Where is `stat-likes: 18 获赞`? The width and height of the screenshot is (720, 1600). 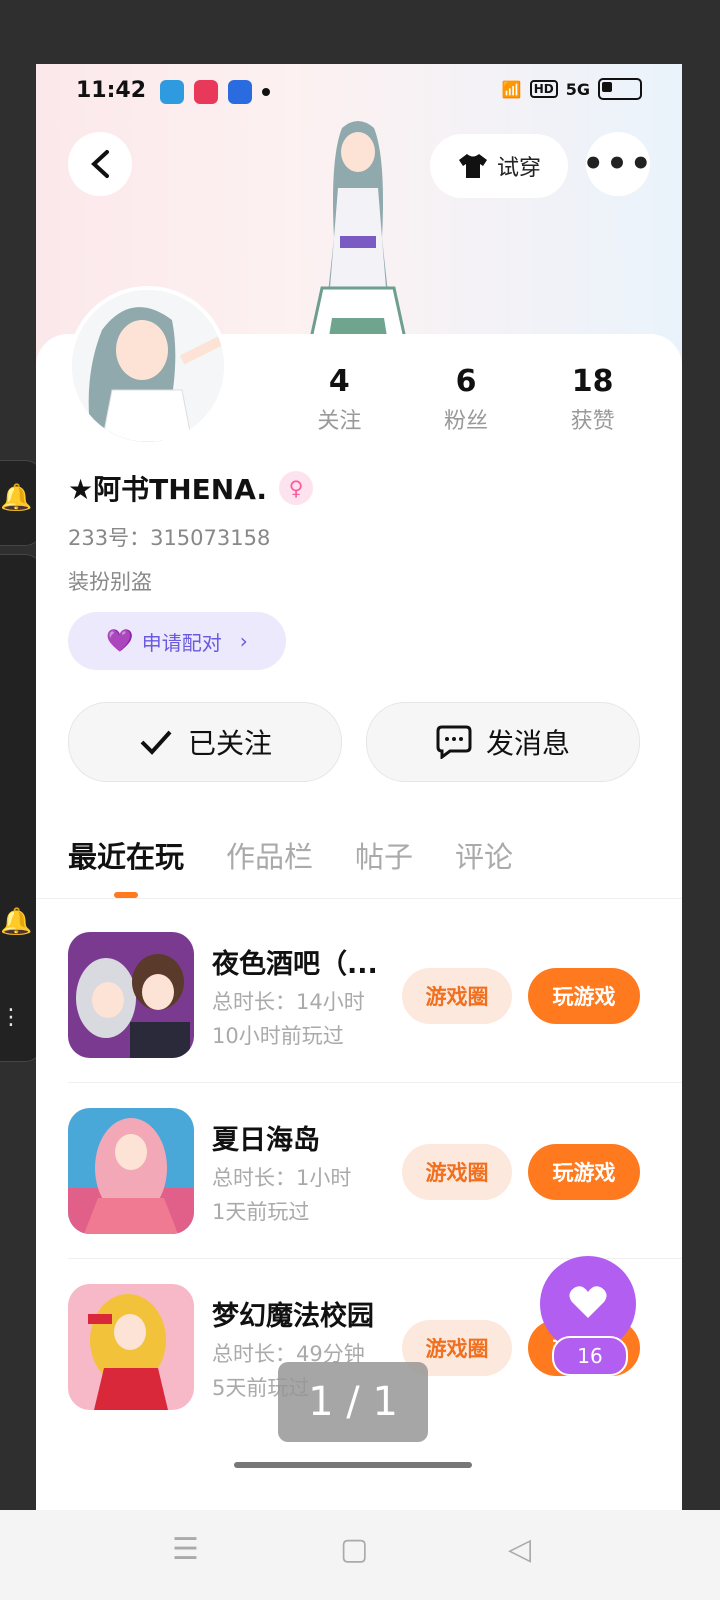 stat-likes: 18 获赞 is located at coordinates (592, 399).